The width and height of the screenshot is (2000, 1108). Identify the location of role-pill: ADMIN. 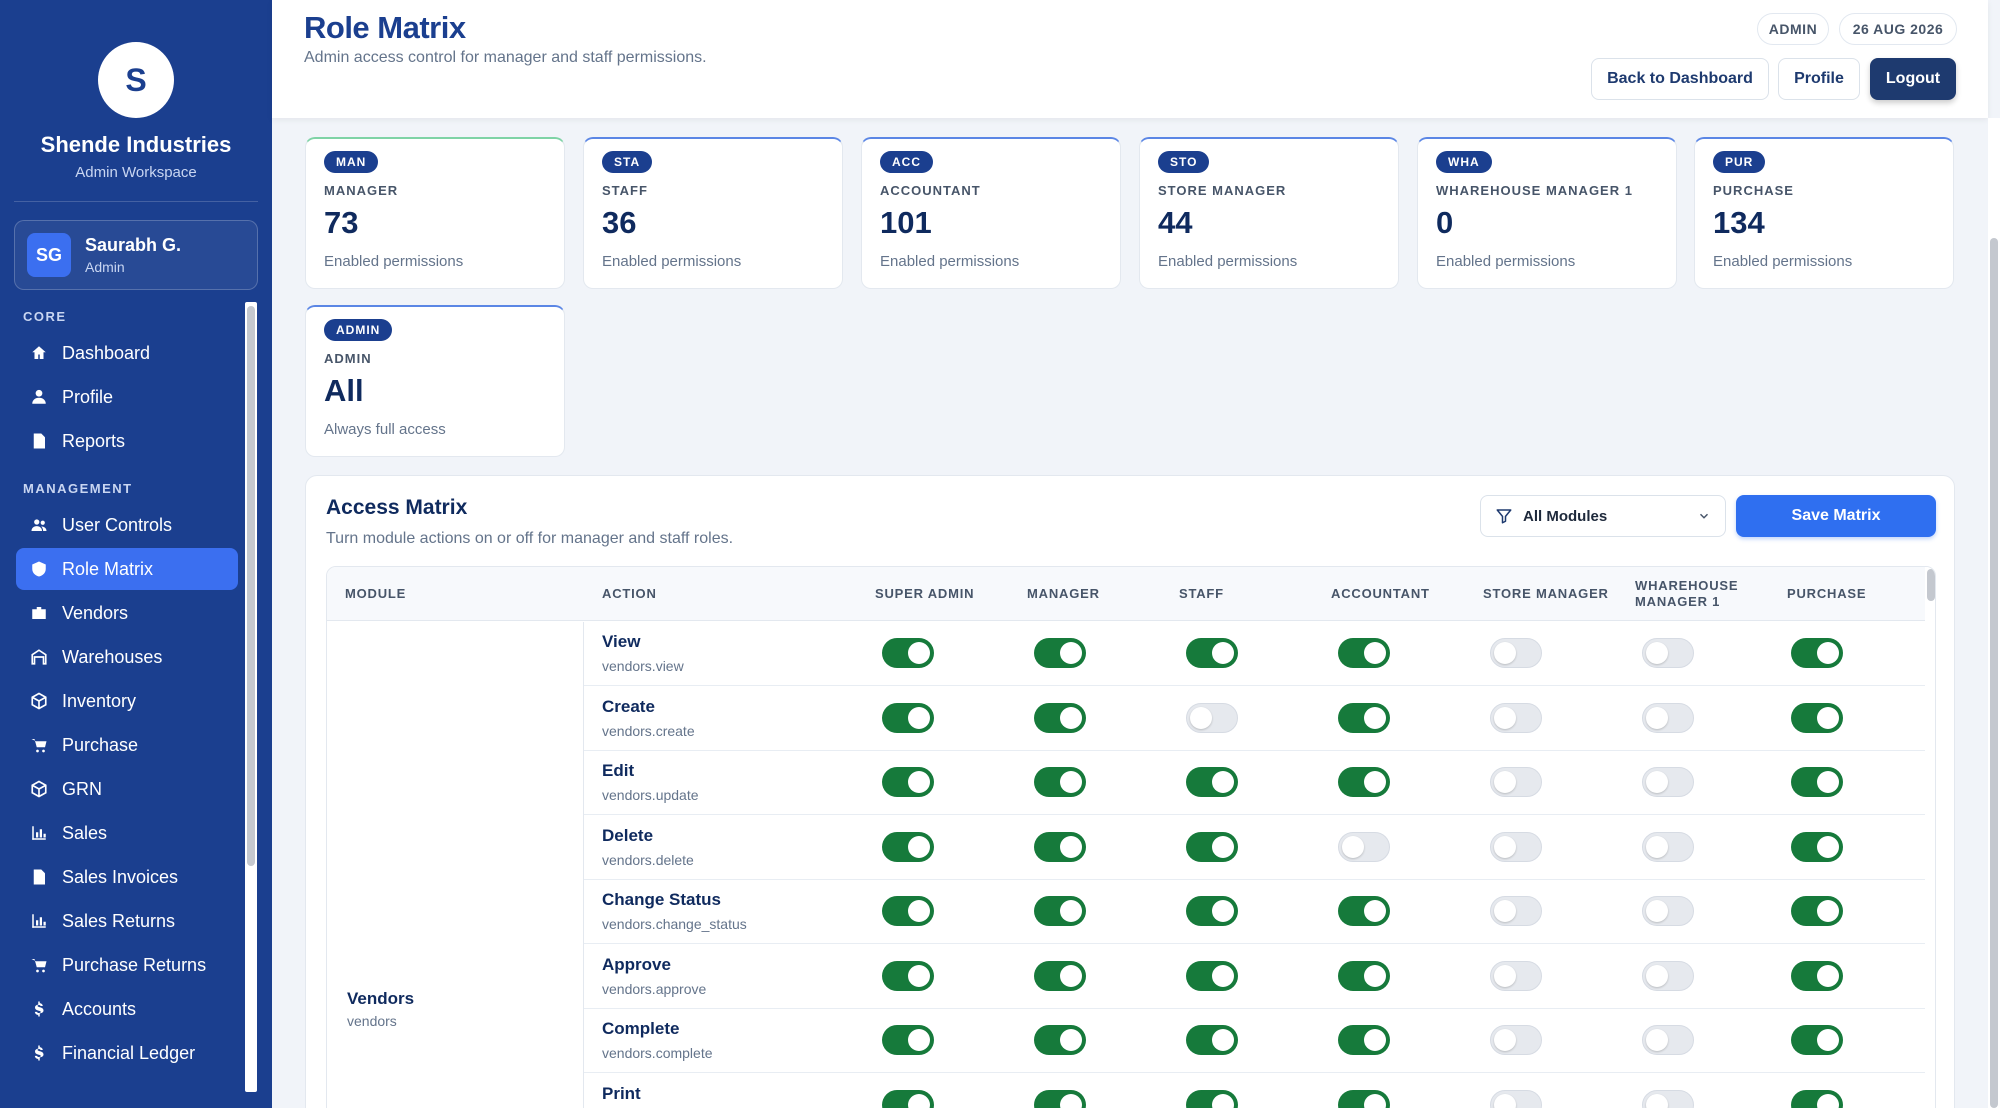
(1793, 29).